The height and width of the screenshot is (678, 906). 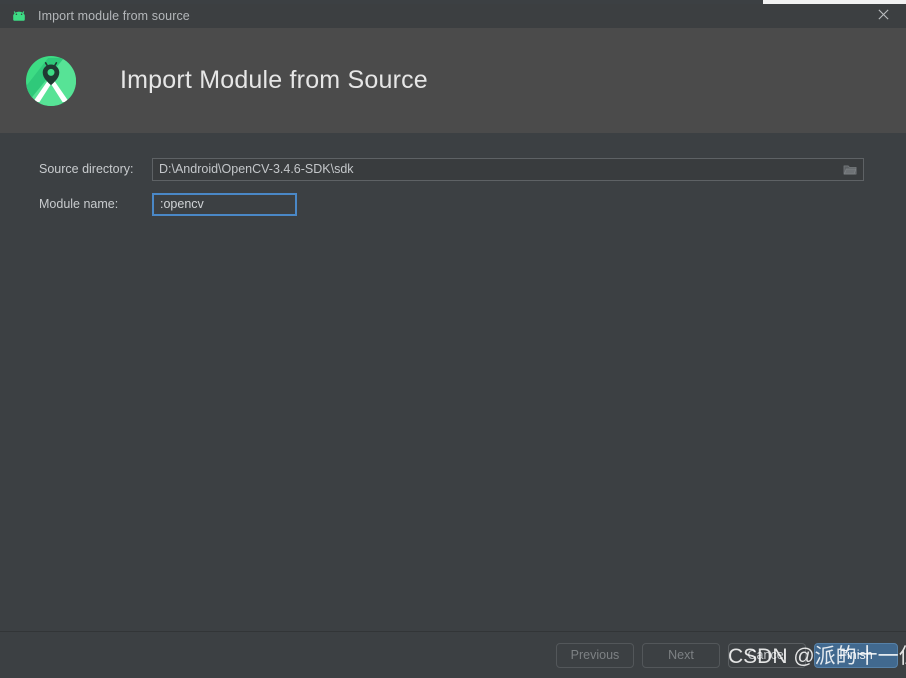 What do you see at coordinates (883, 14) in the screenshot?
I see `close-icon` at bounding box center [883, 14].